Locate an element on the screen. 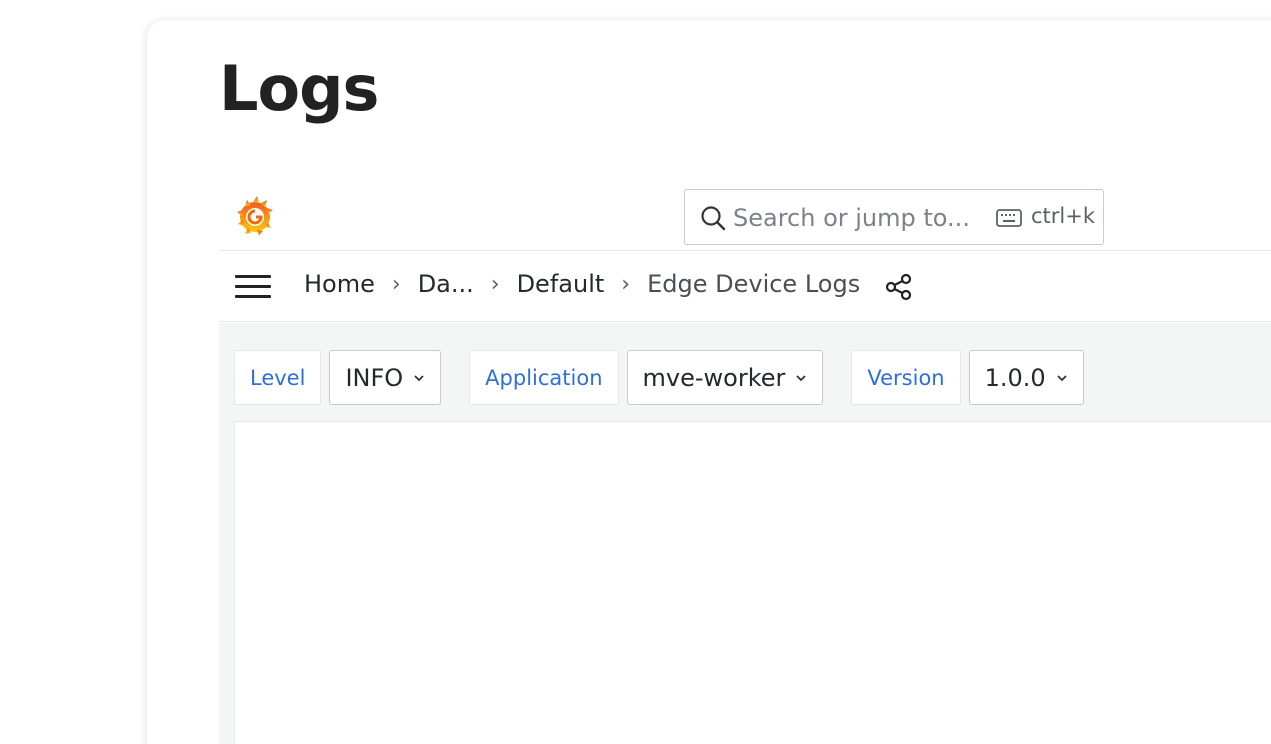 Image resolution: width=1271 pixels, height=744 pixels. grafana-logo-icon is located at coordinates (255, 216).